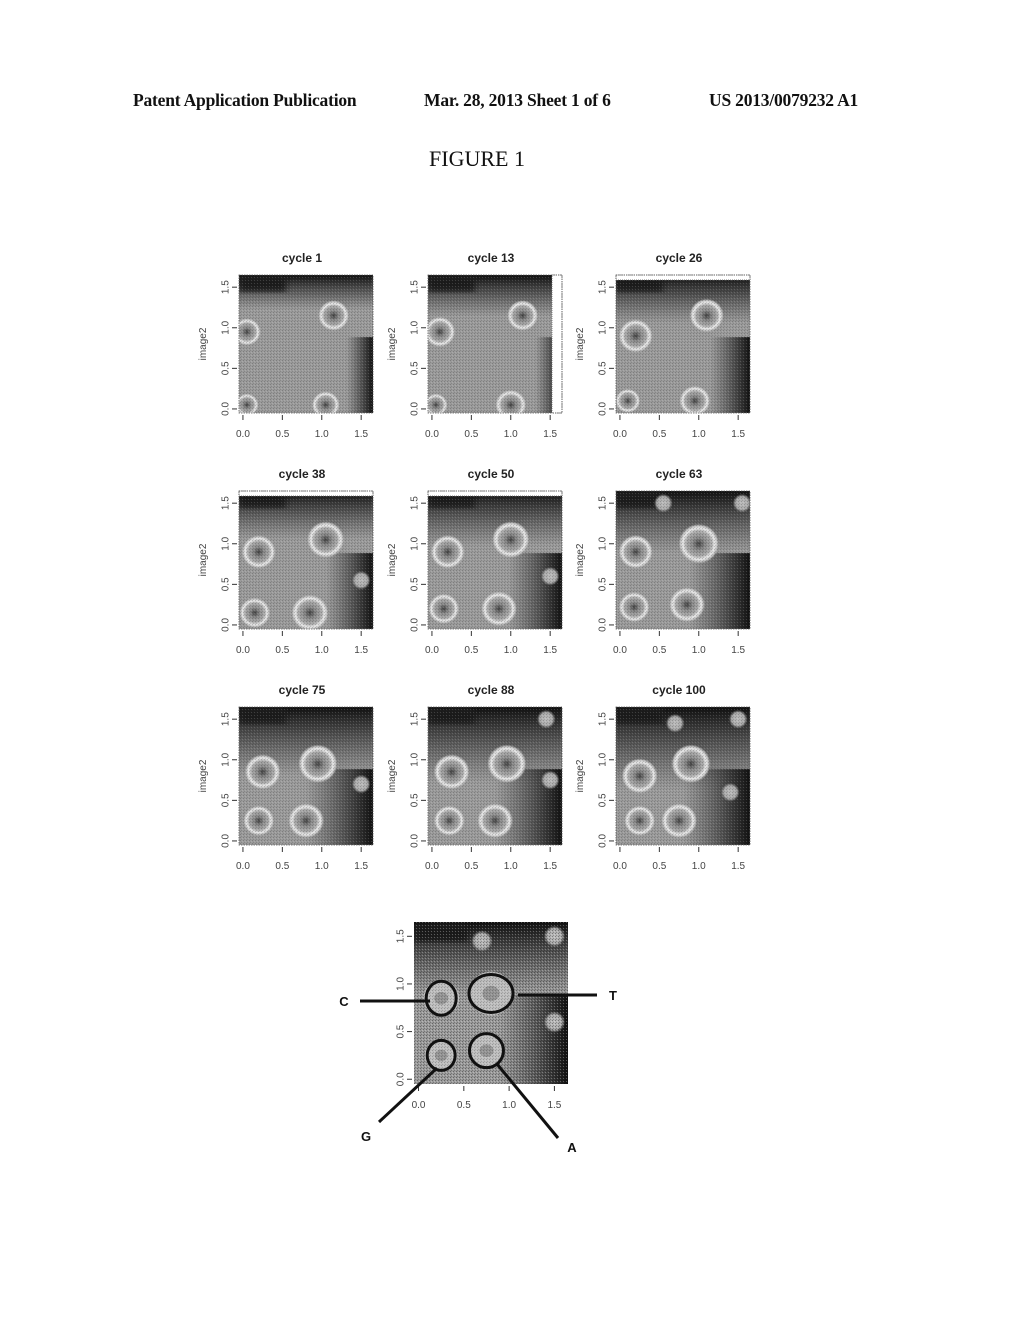  Describe the element at coordinates (572, 1147) in the screenshot. I see `cluster-label-a: A` at that location.